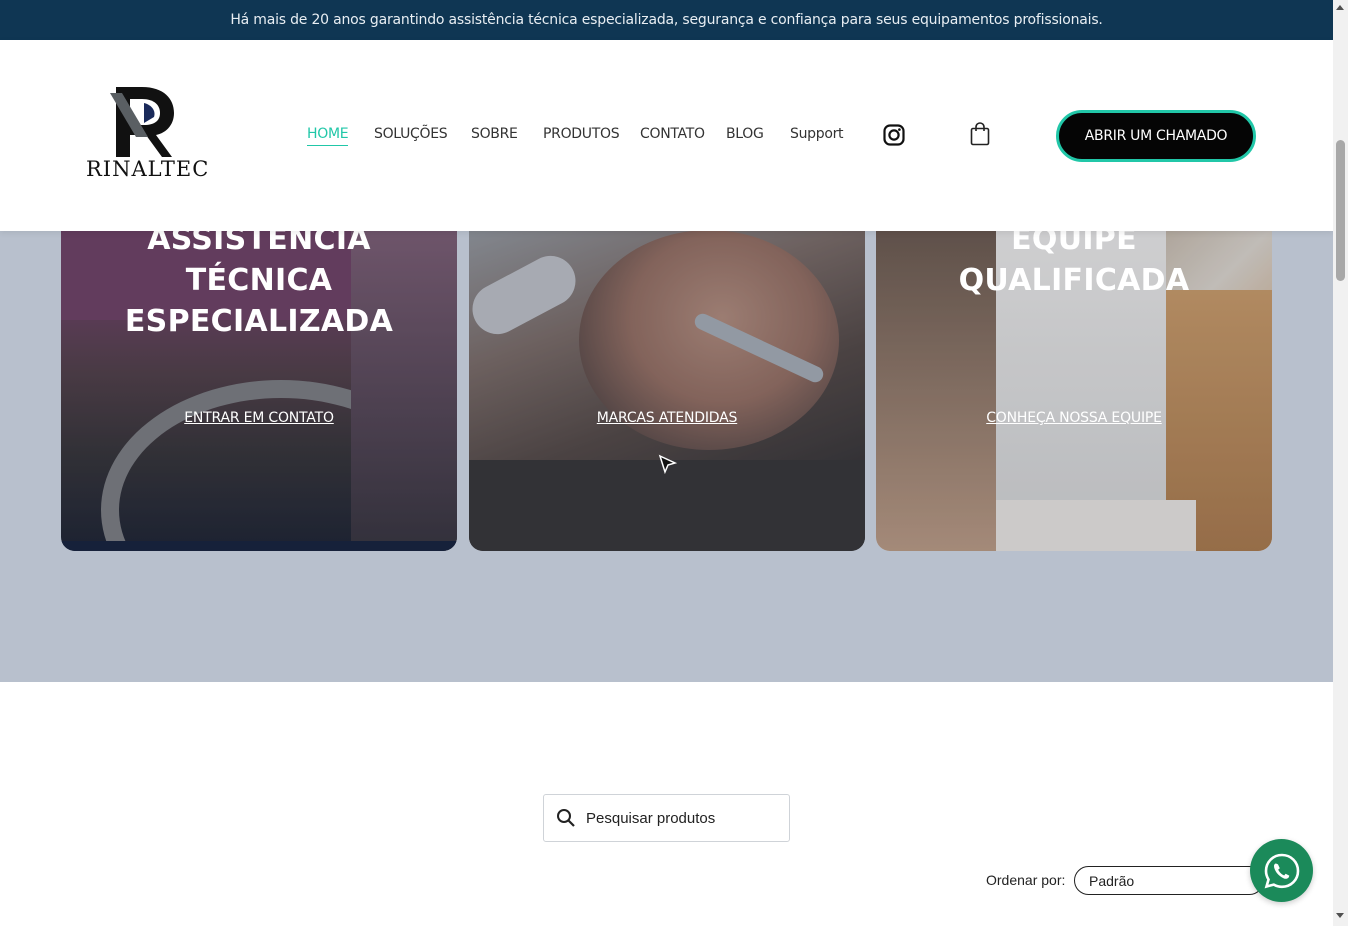 Image resolution: width=1348 pixels, height=926 pixels. What do you see at coordinates (142, 122) in the screenshot?
I see `logo-mark-icon` at bounding box center [142, 122].